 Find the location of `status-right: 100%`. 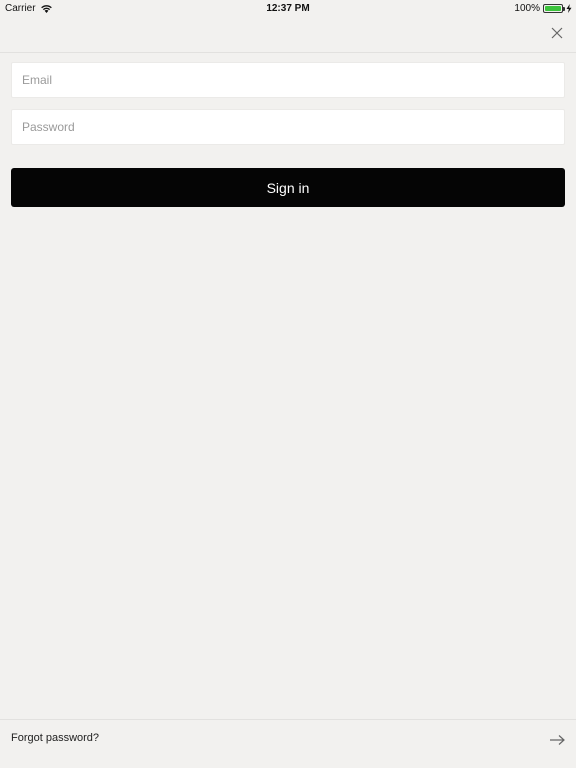

status-right: 100% is located at coordinates (543, 8).